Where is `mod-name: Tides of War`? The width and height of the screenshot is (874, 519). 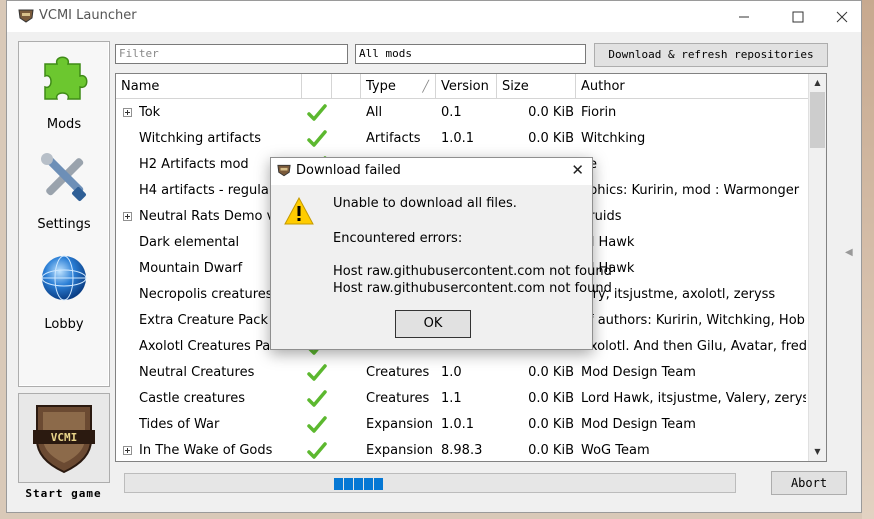 mod-name: Tides of War is located at coordinates (179, 424).